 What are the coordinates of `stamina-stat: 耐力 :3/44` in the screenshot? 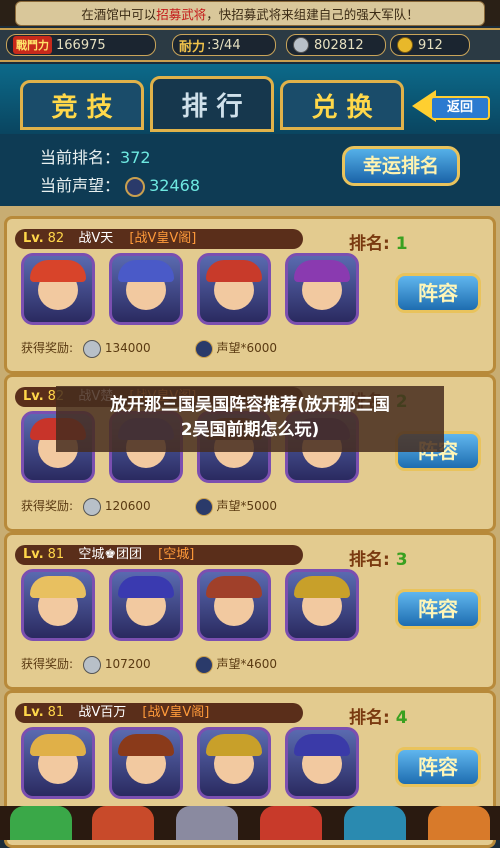 It's located at (224, 45).